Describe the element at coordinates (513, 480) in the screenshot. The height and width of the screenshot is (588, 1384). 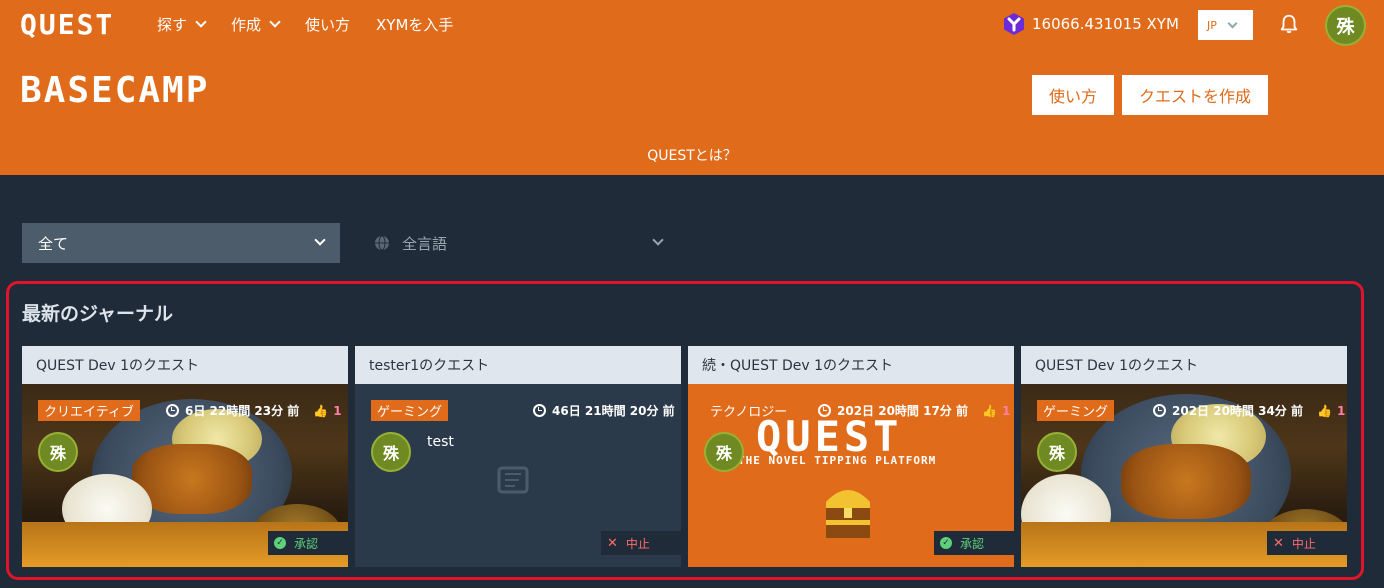
I see `map-scroll-icon` at that location.